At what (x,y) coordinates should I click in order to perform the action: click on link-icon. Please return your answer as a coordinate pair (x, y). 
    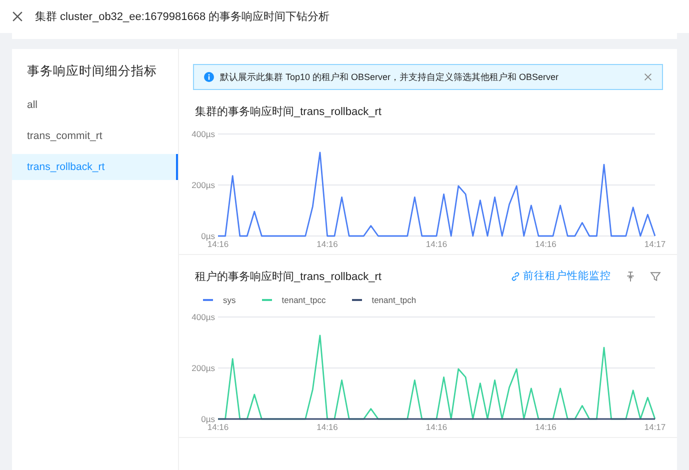
    Looking at the image, I should click on (515, 276).